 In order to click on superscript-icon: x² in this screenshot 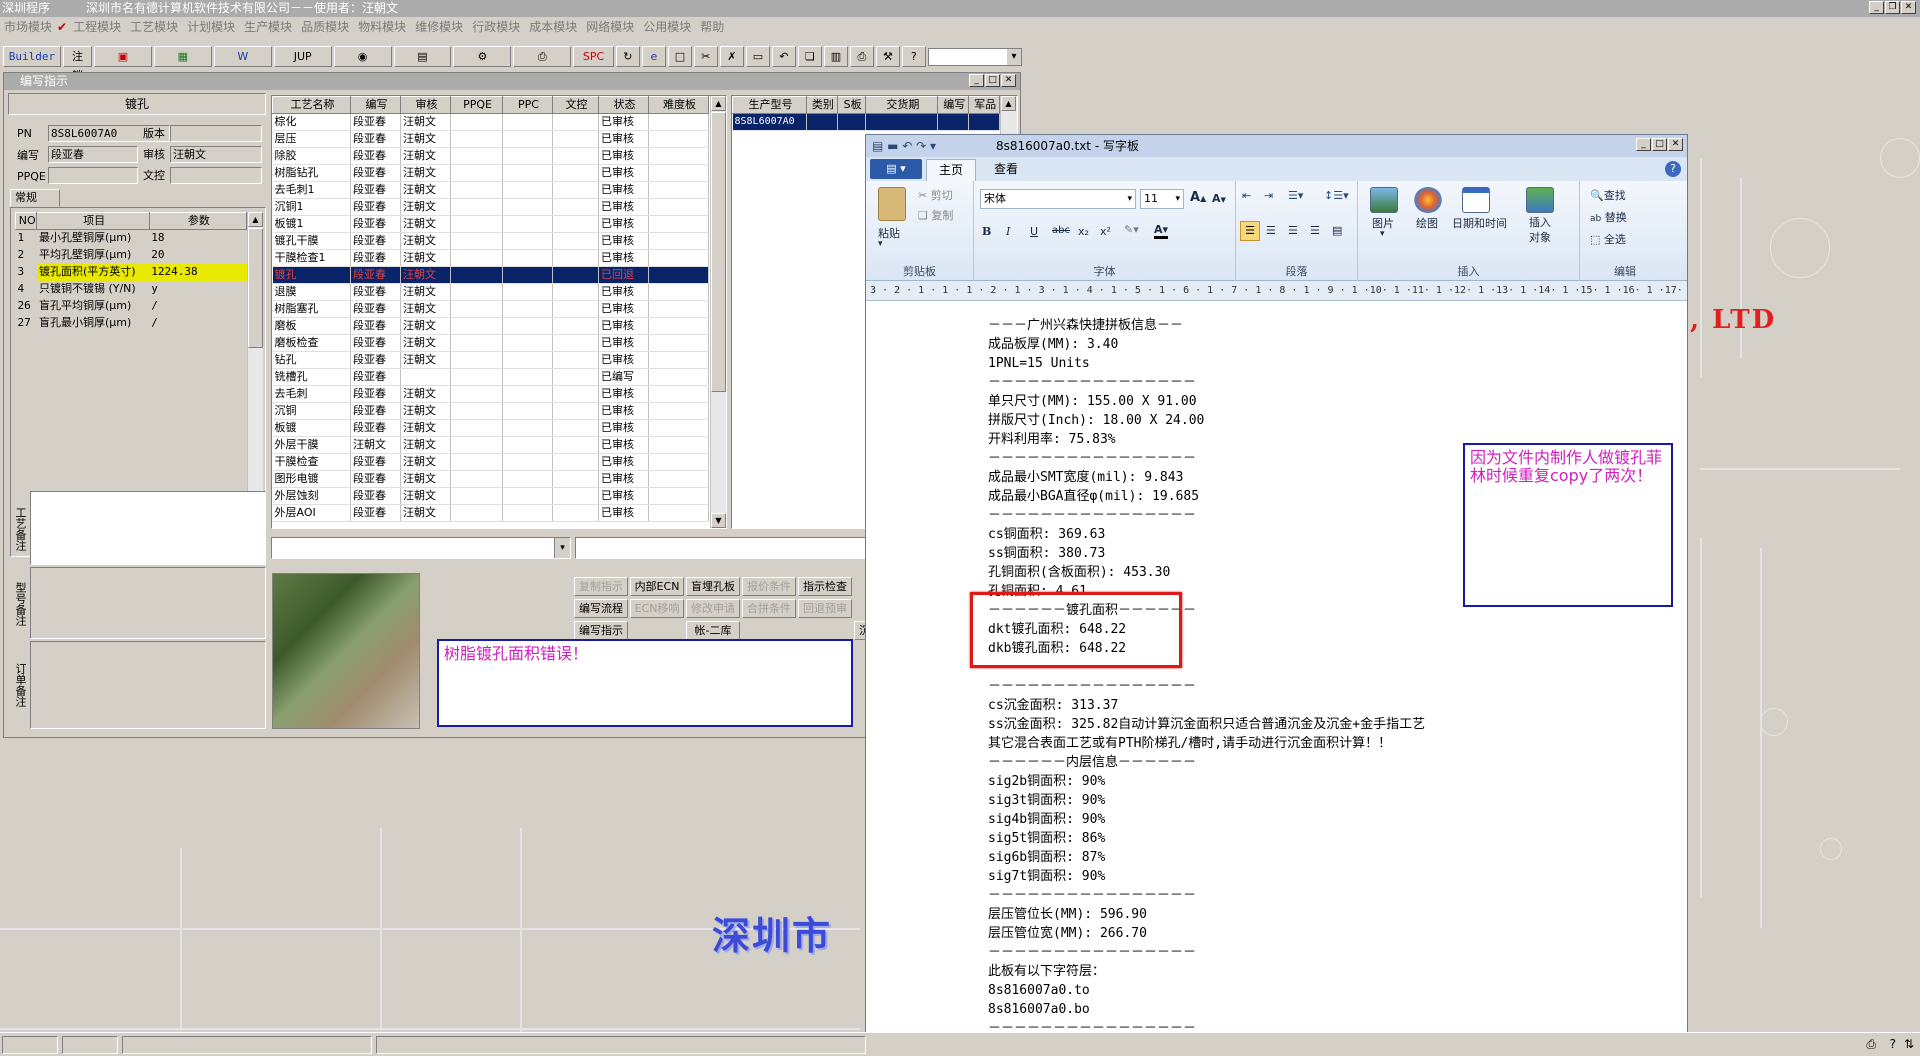, I will do `click(1105, 231)`.